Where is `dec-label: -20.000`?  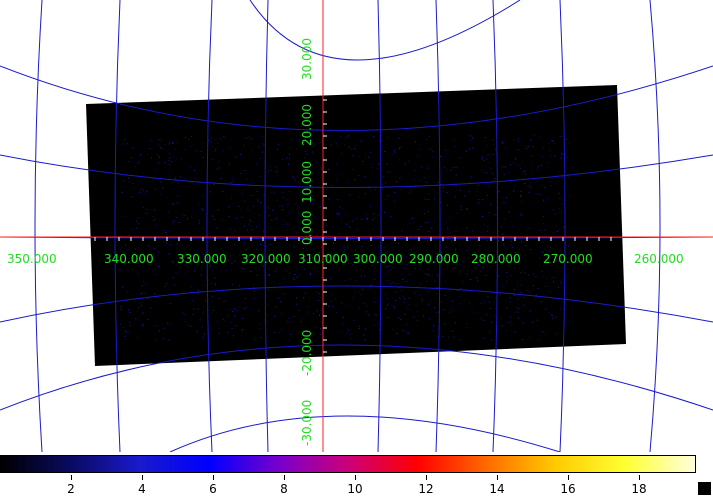
dec-label: -20.000 is located at coordinates (307, 353).